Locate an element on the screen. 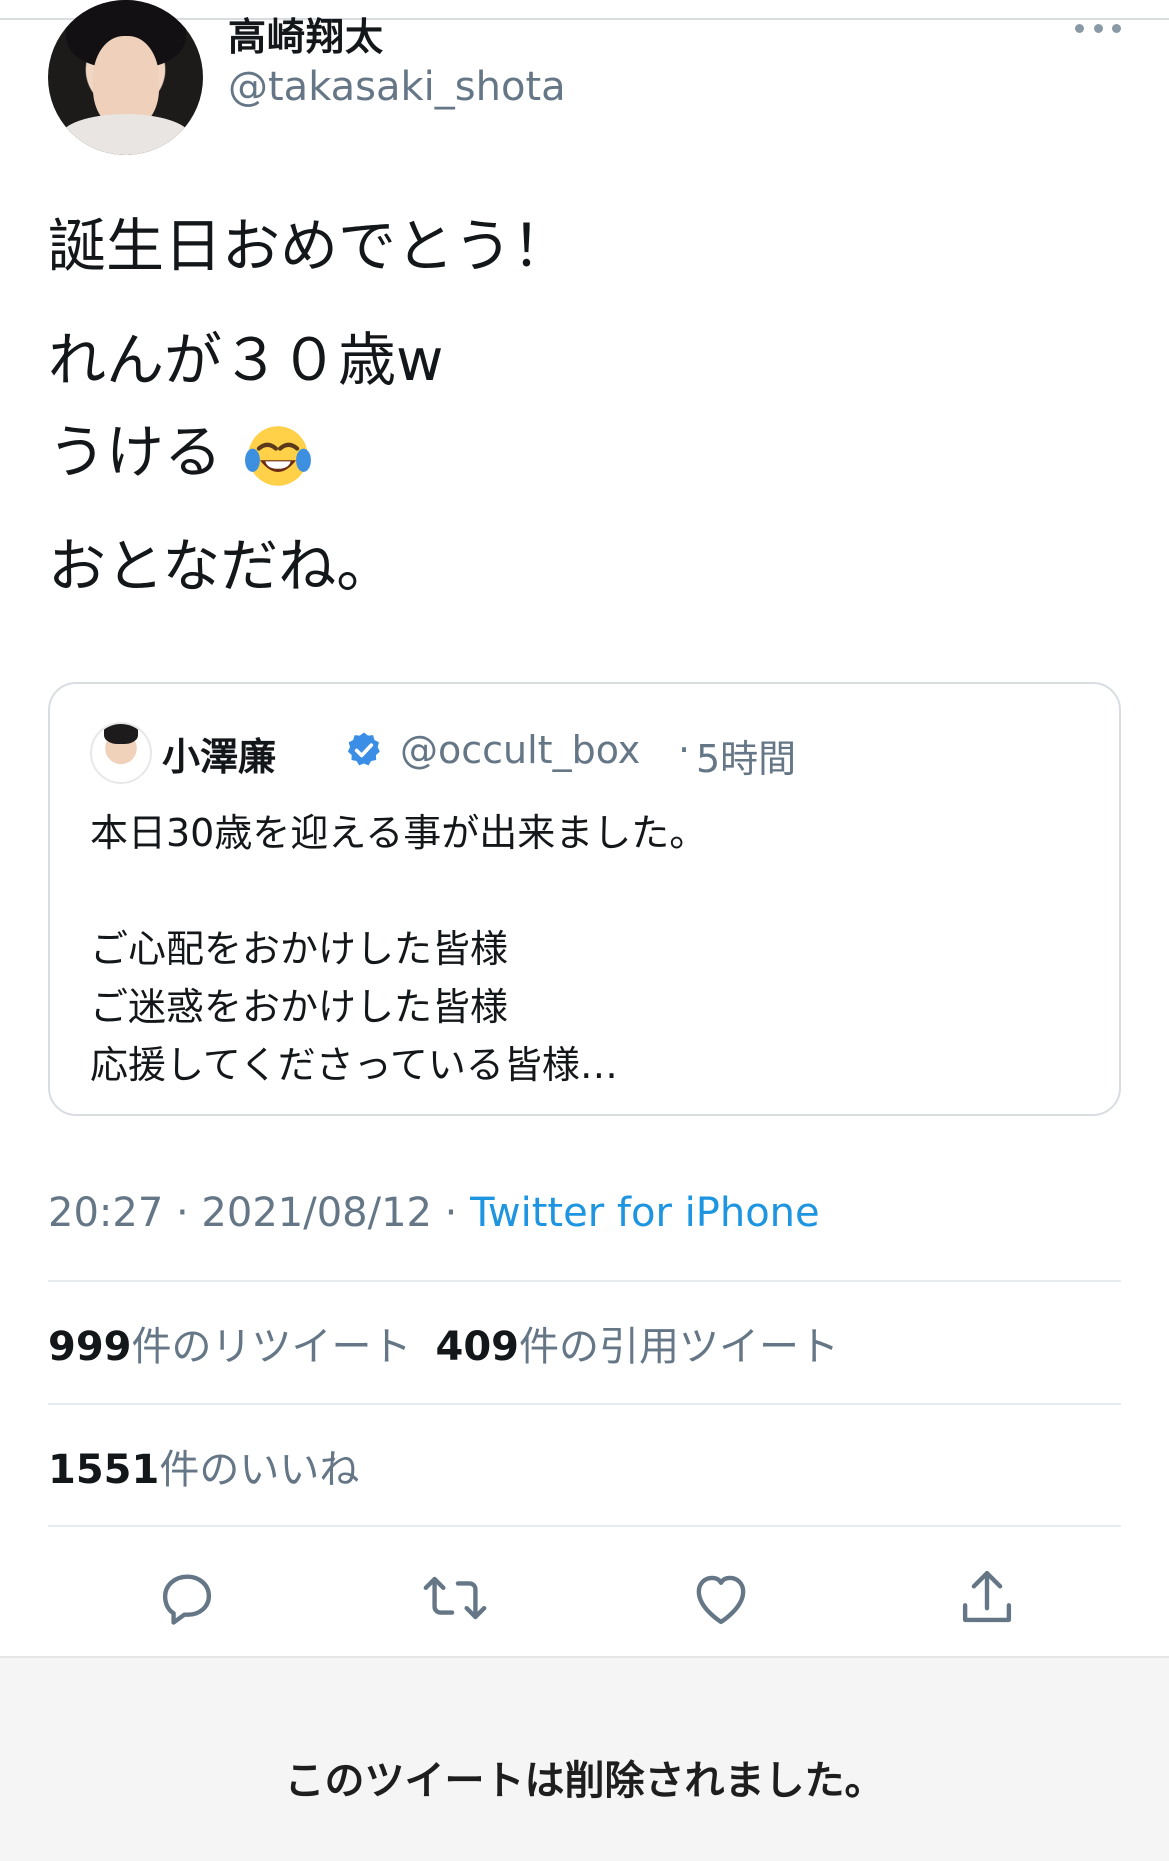 The image size is (1169, 1861). quoted-text-line: ご心配をおかけした皆様 is located at coordinates (299, 949).